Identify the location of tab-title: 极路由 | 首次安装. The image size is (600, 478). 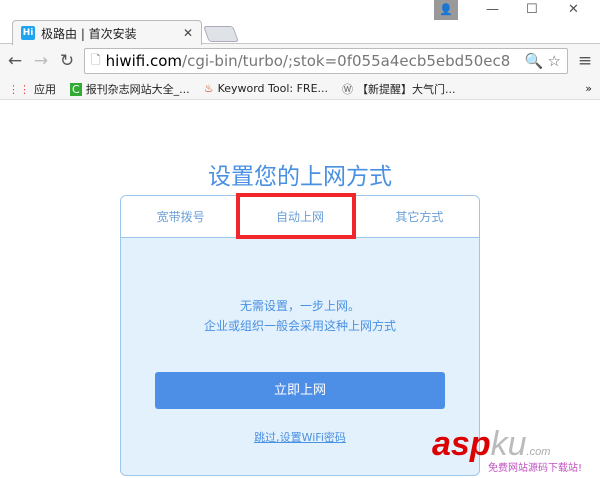
(89, 33).